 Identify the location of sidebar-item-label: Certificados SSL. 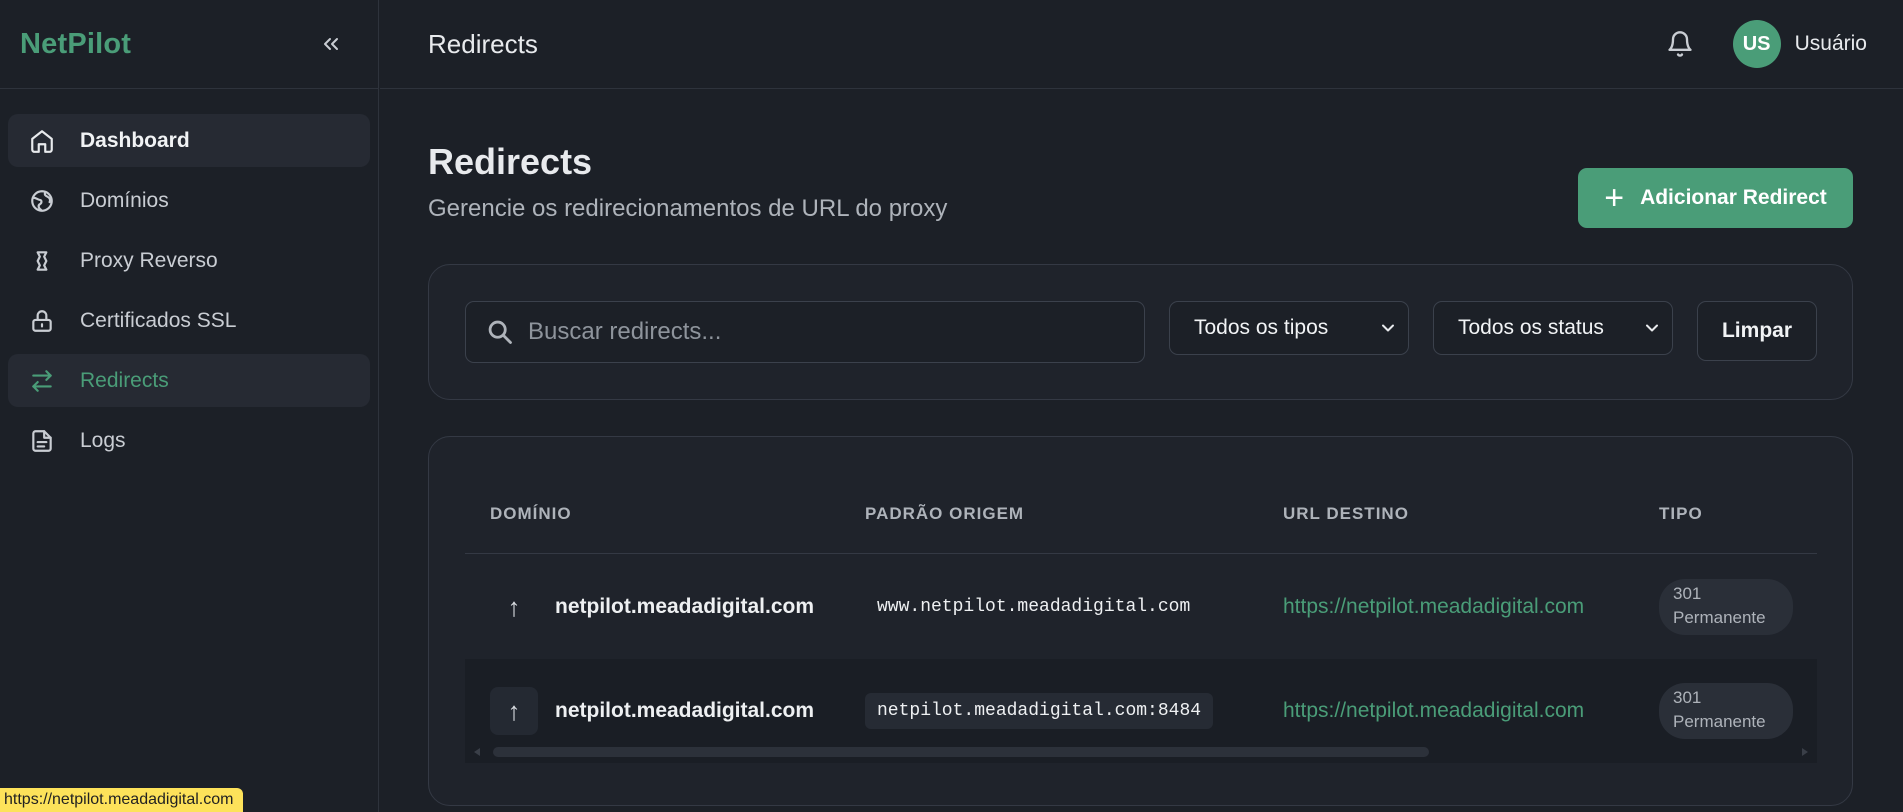
(158, 320).